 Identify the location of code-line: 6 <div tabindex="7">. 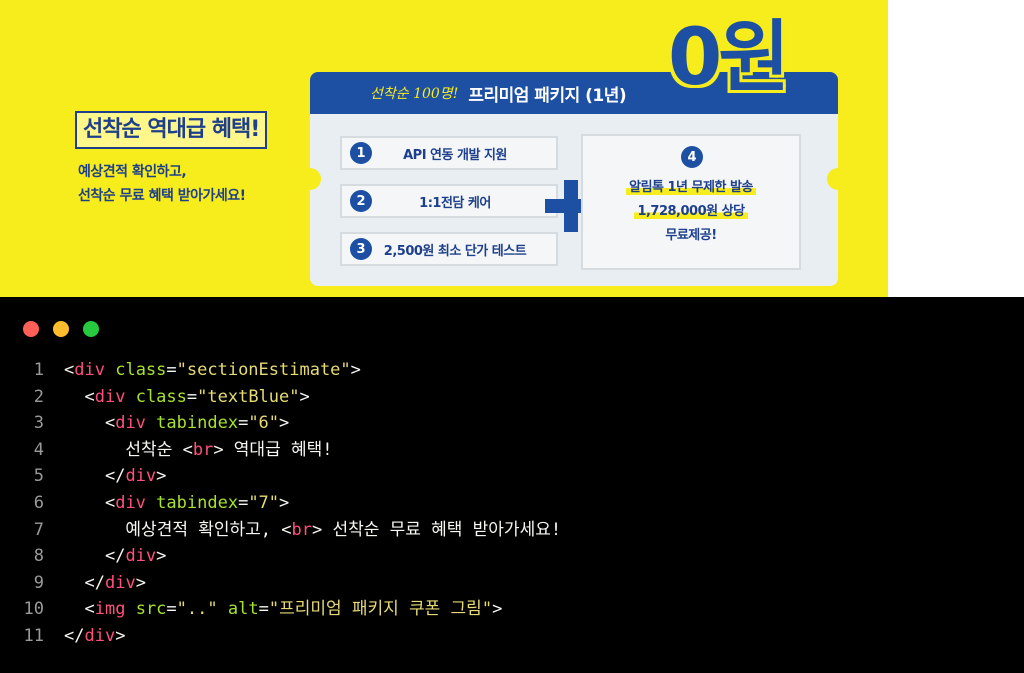
(512, 503).